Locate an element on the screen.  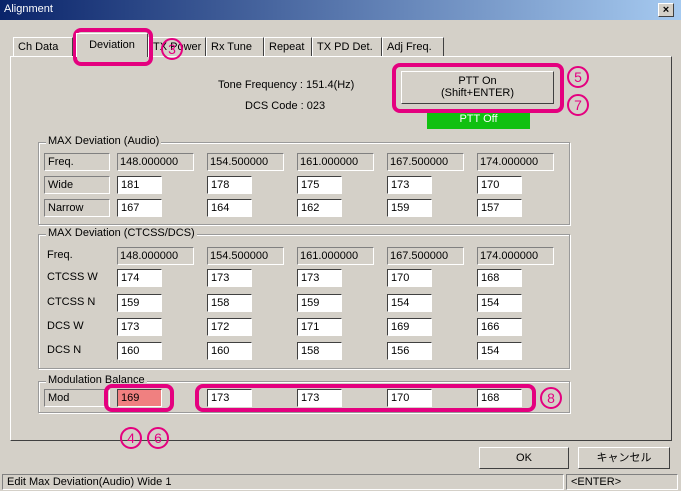
dcs-w-label: DCS W is located at coordinates (65, 326).